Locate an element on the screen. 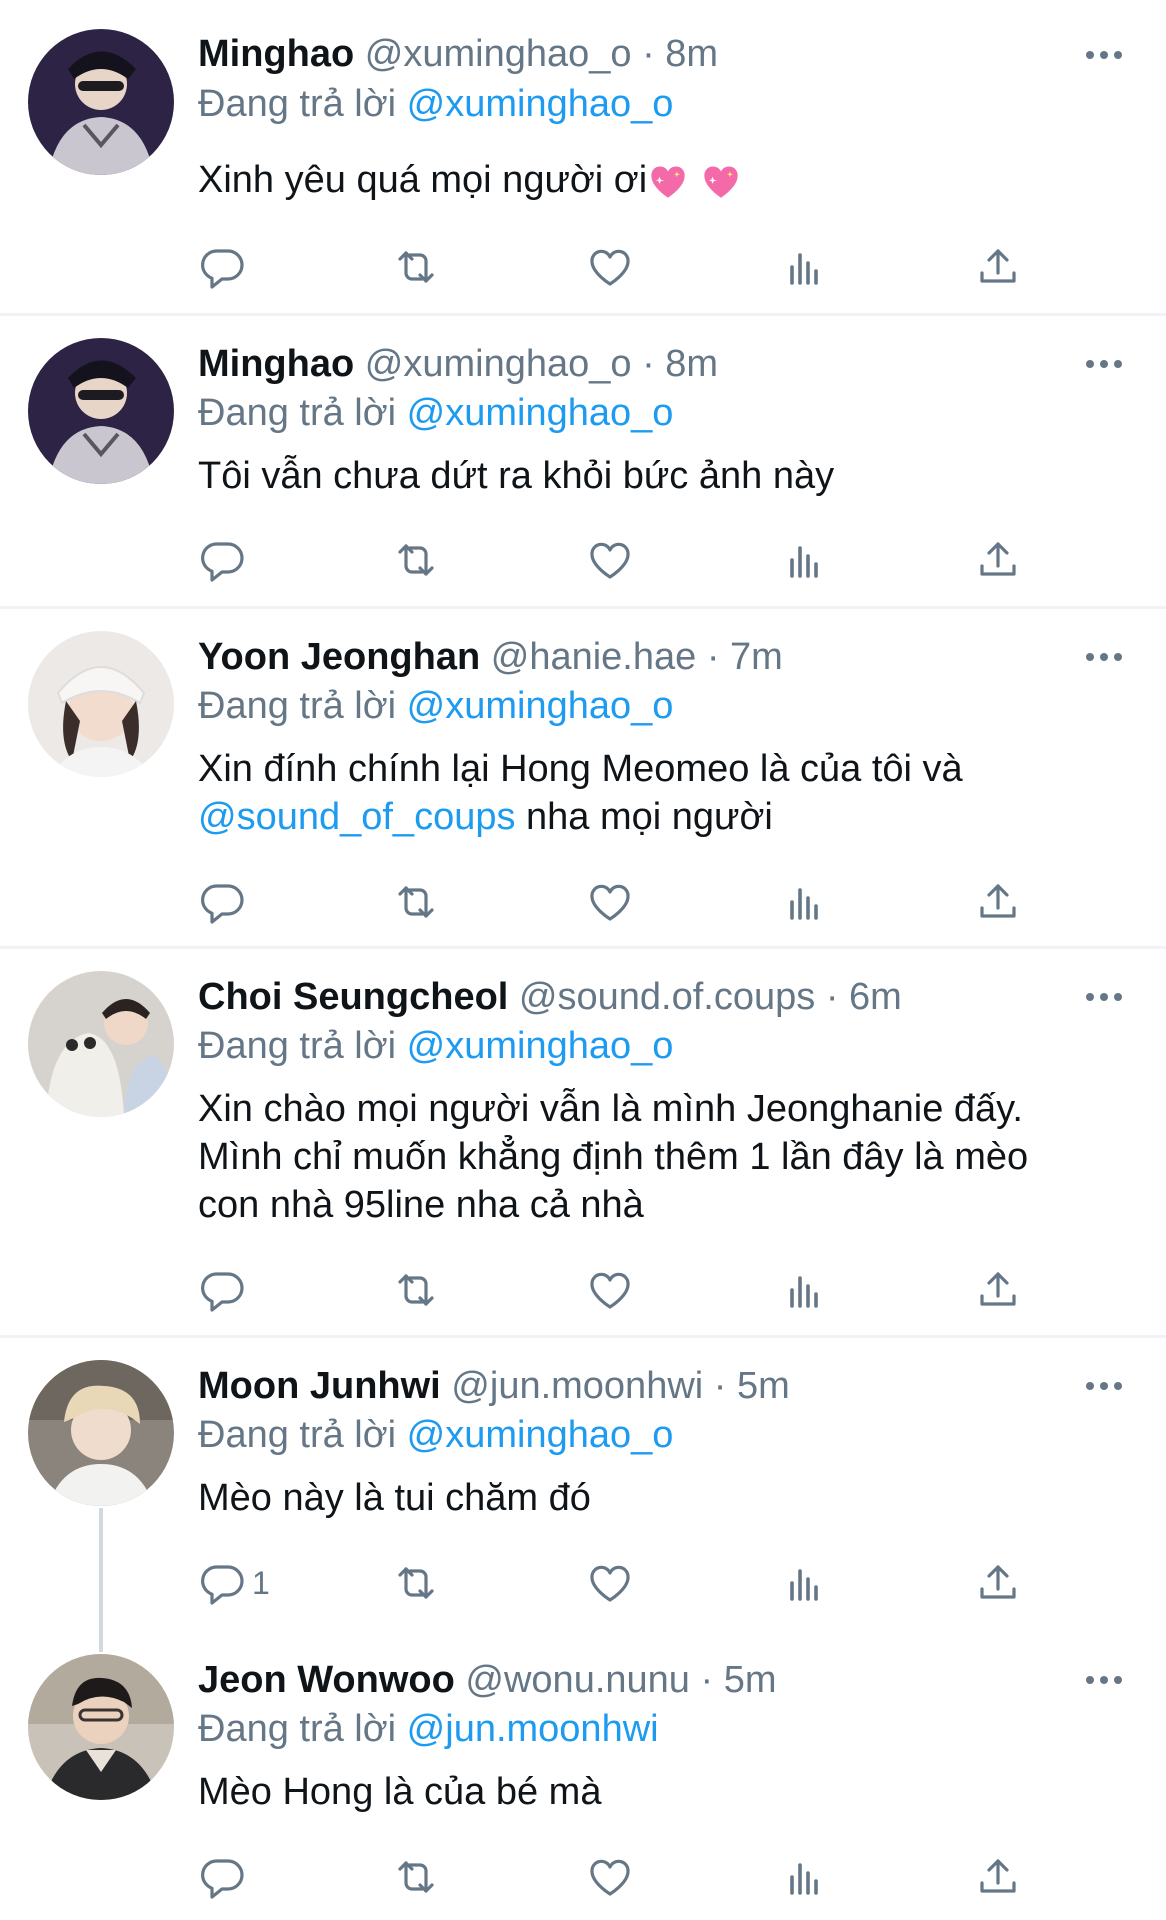  tweet-header: Jeon Wonwoo @wonu.nunu · 5m is located at coordinates (487, 1680).